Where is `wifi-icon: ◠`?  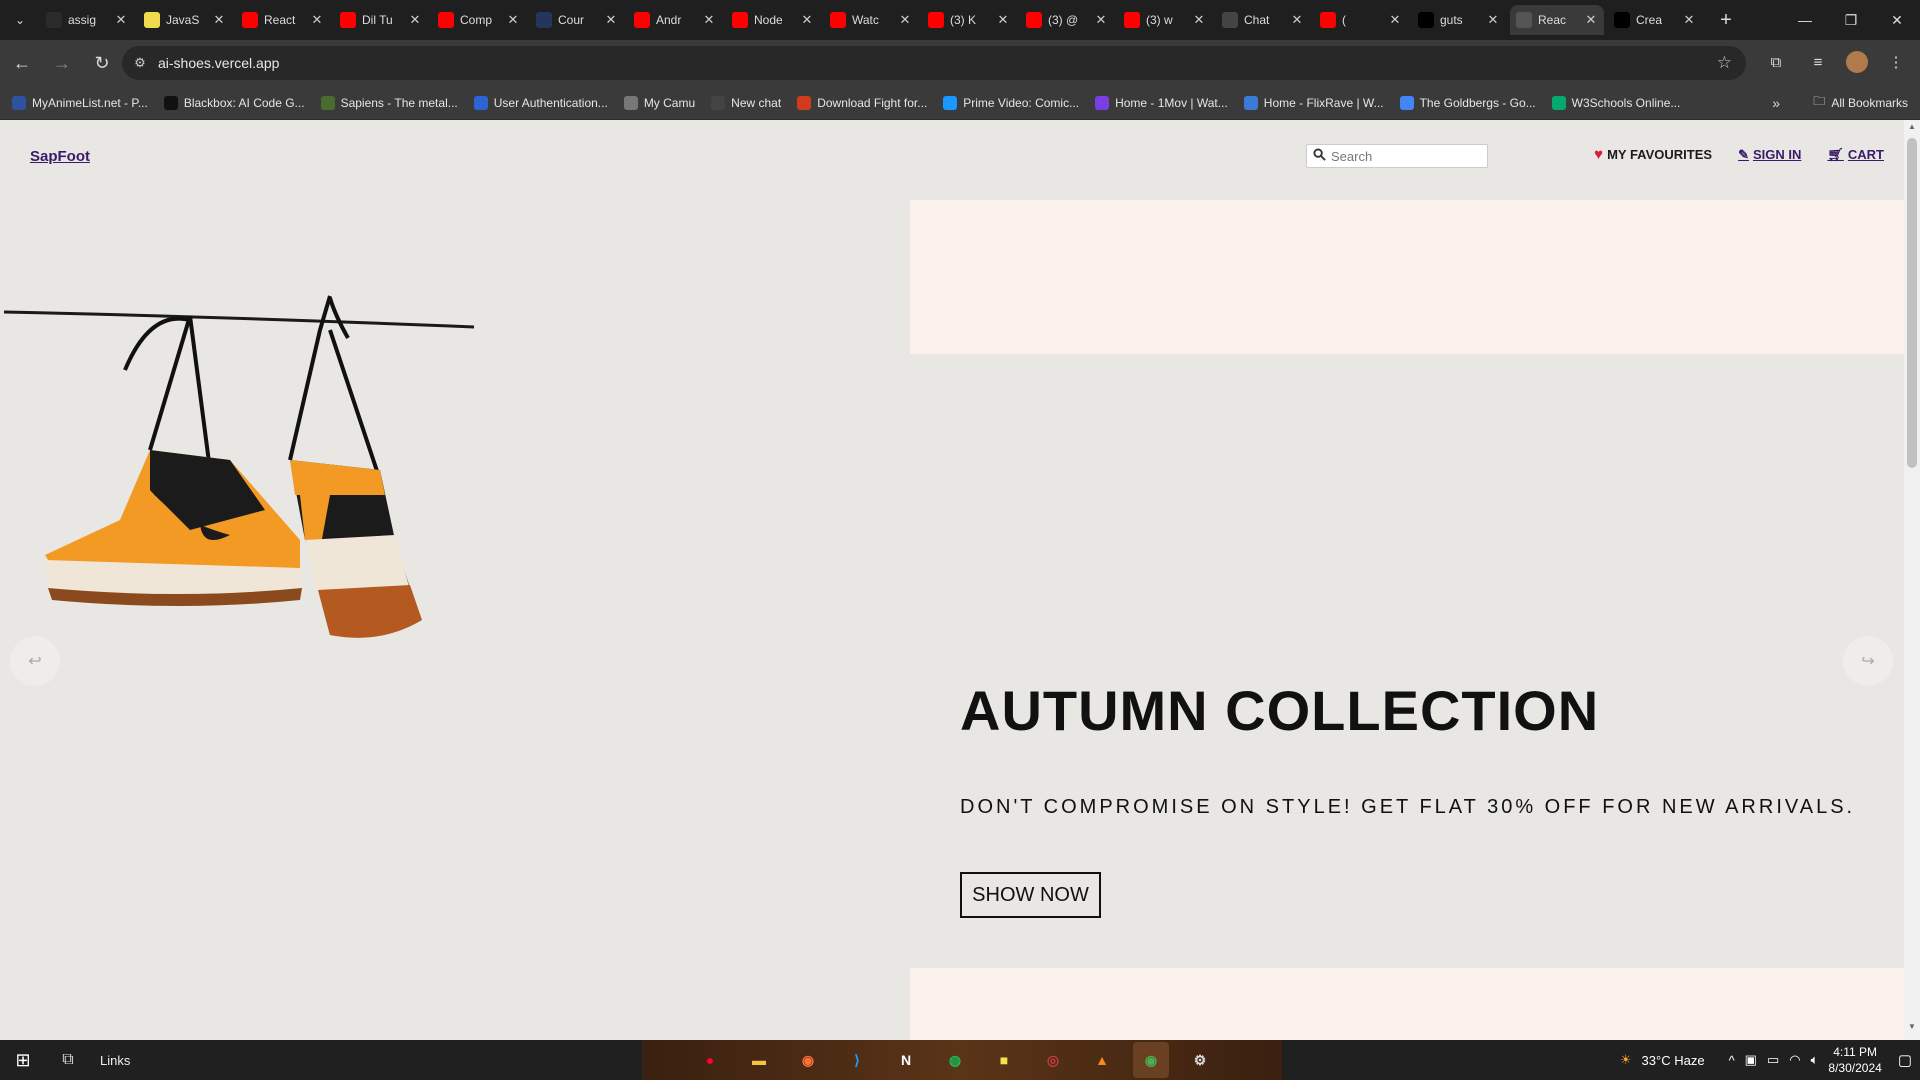
wifi-icon: ◠ is located at coordinates (1794, 1060).